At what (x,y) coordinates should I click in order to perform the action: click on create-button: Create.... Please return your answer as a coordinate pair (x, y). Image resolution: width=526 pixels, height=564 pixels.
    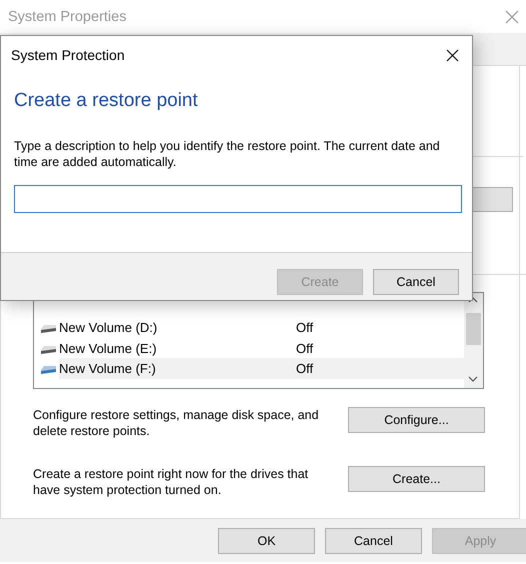
    Looking at the image, I should click on (416, 479).